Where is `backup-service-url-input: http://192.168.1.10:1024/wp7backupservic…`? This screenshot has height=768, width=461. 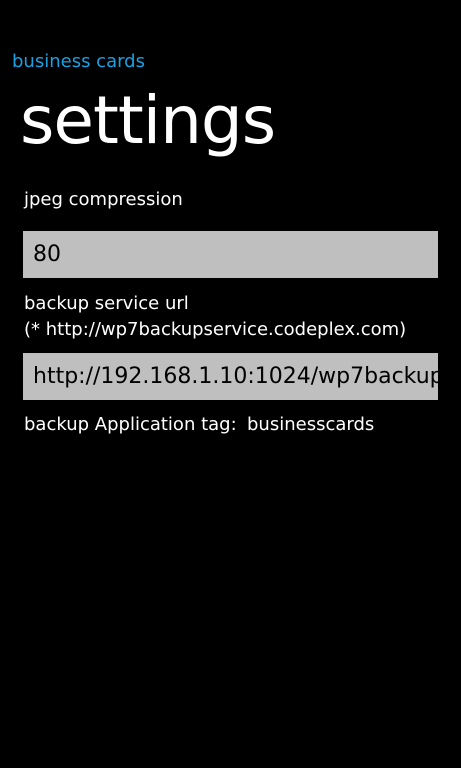
backup-service-url-input: http://192.168.1.10:1024/wp7backupservic… is located at coordinates (230, 376).